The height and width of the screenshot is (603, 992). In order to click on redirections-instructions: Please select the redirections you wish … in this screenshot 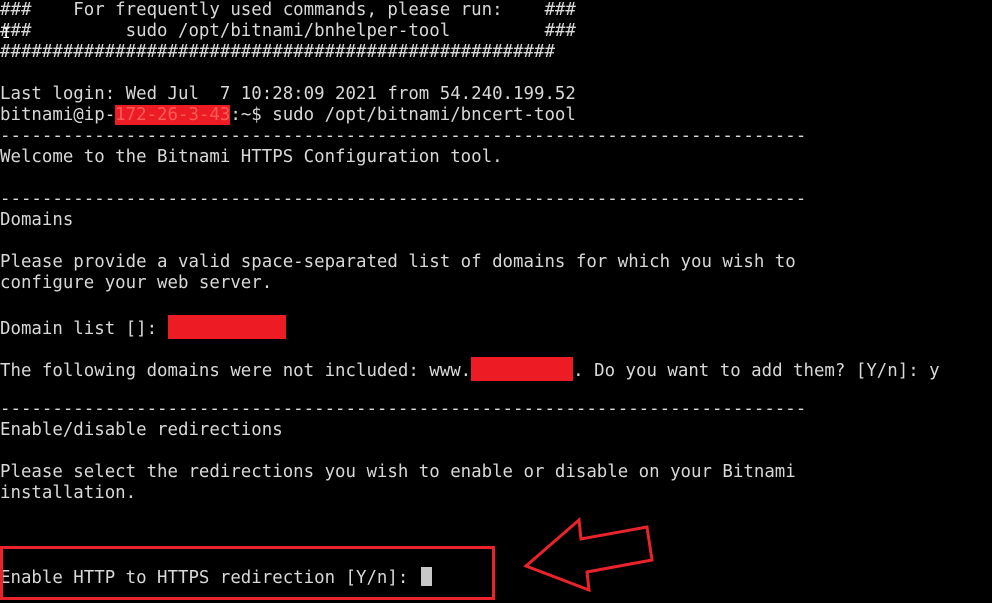, I will do `click(398, 472)`.